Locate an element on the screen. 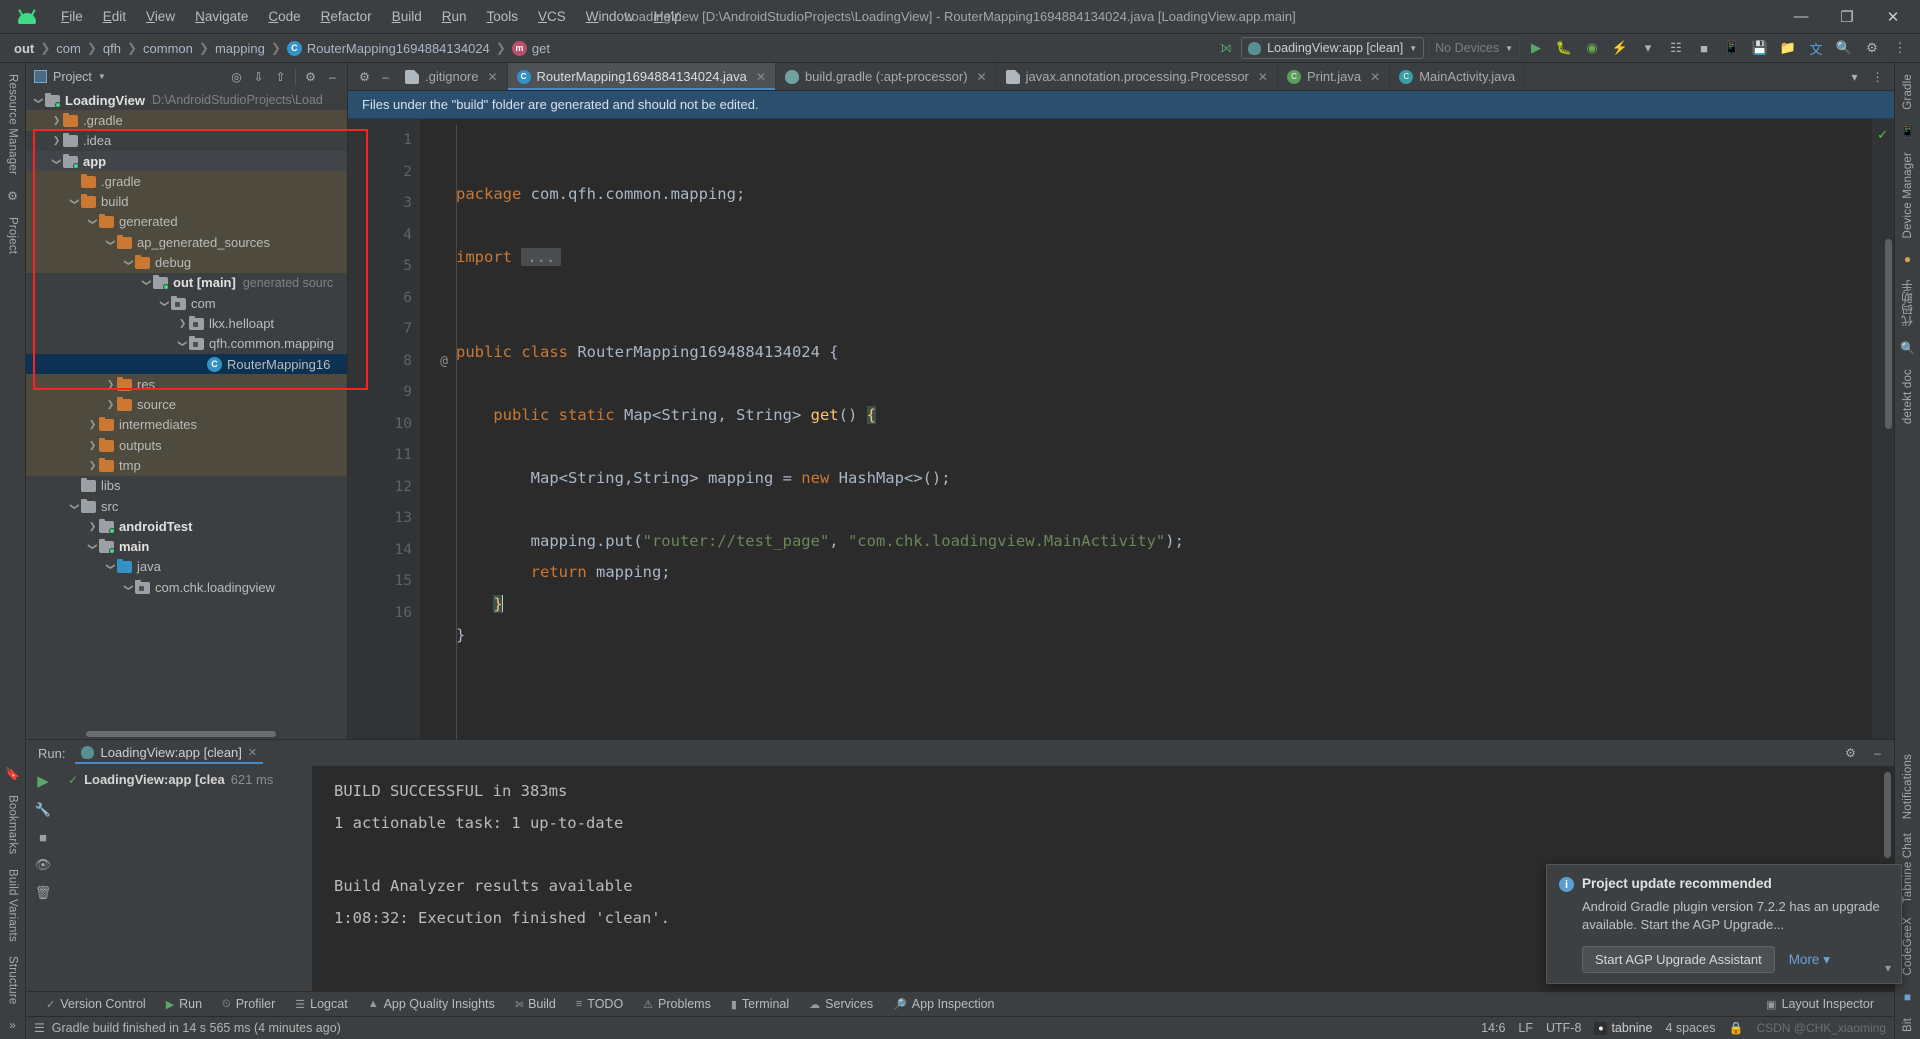  build-hammer-icon: ⟕ is located at coordinates (1225, 48).